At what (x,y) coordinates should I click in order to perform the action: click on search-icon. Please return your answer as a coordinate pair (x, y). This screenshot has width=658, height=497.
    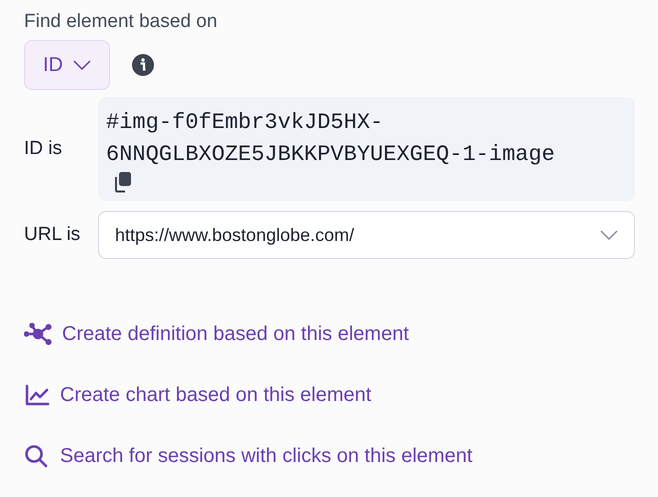
    Looking at the image, I should click on (37, 456).